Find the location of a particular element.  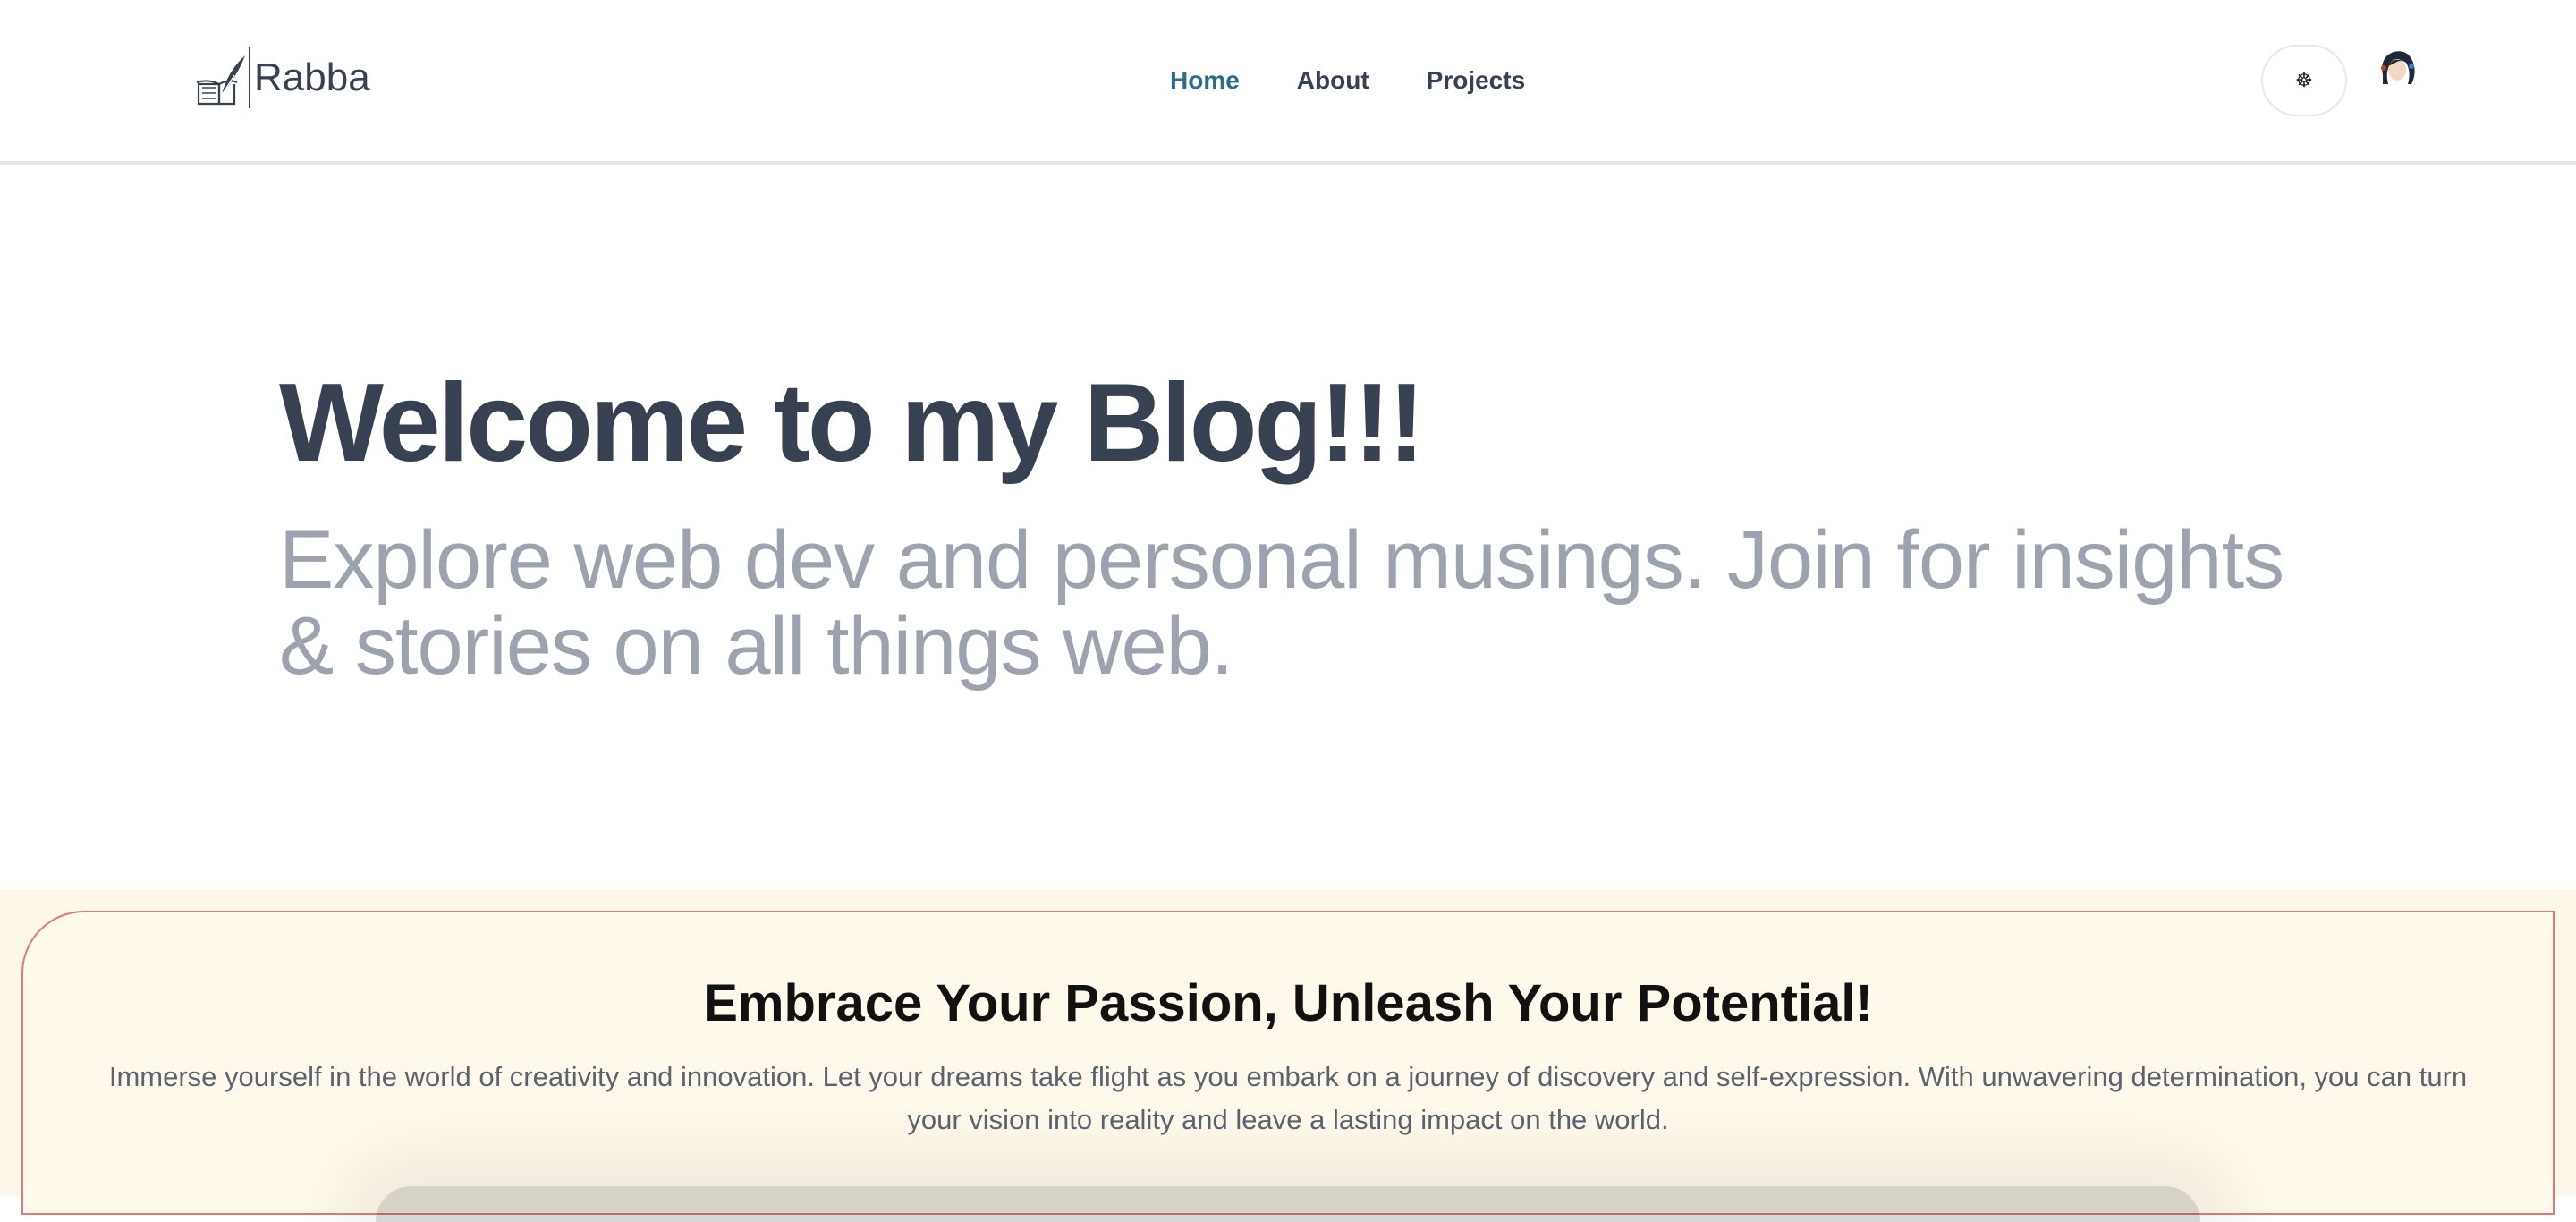

main-nav: Home About Projects is located at coordinates (1356, 80).